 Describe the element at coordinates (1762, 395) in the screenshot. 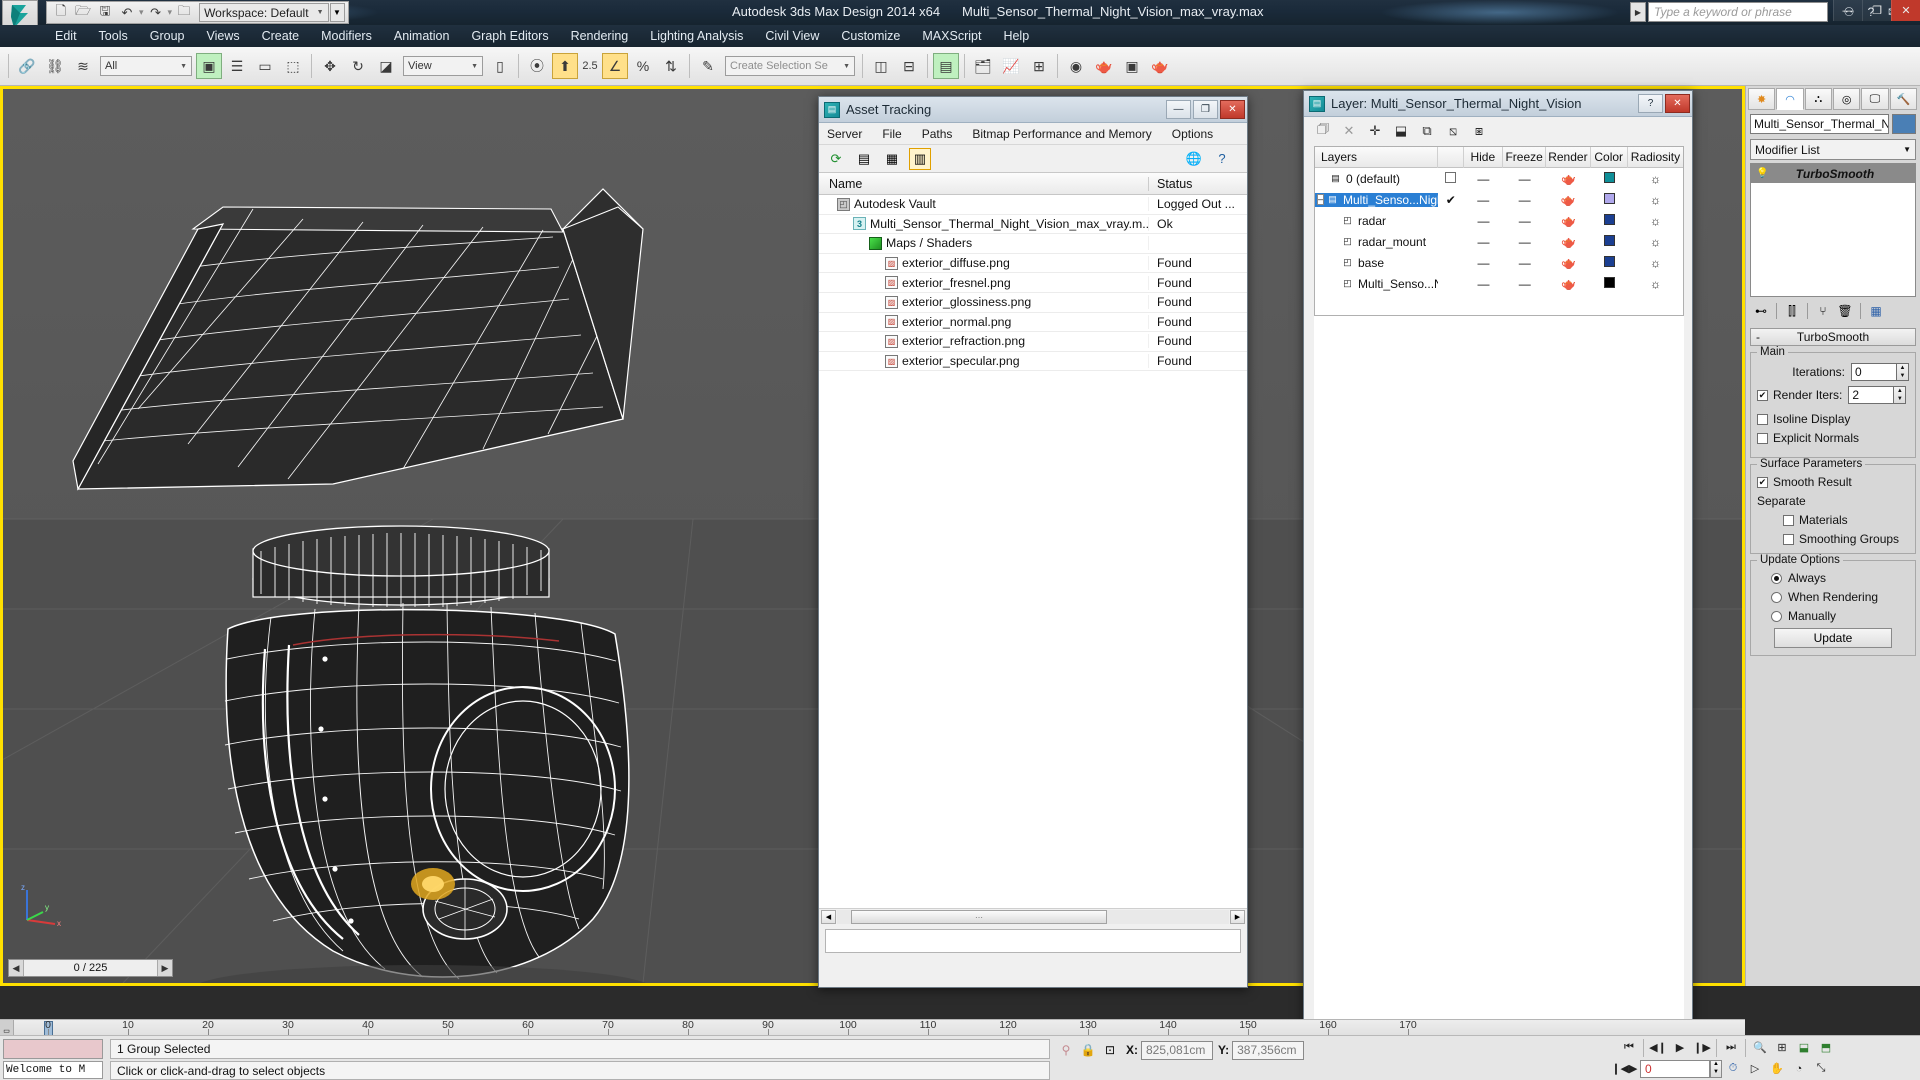

I see `render-iters-checkbox: ✔` at that location.